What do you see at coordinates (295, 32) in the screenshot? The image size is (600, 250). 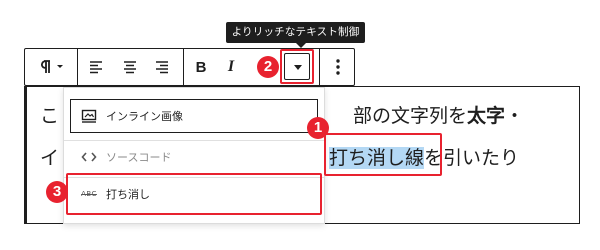 I see `tooltip-text: よりリッチなテキスト制御` at bounding box center [295, 32].